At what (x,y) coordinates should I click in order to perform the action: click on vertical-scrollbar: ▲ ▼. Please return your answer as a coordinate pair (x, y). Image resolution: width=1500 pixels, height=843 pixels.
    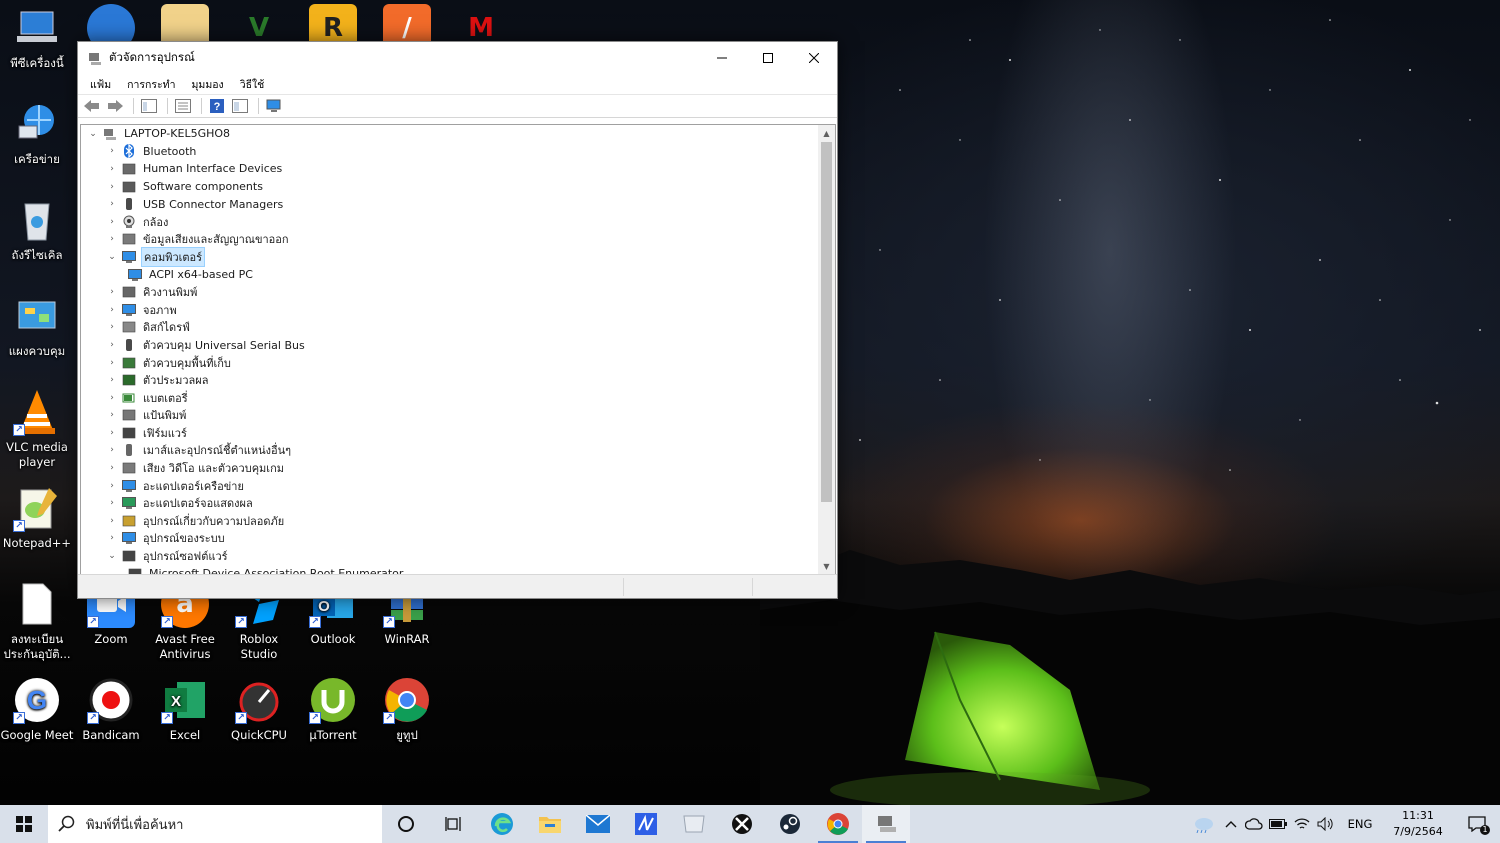
    Looking at the image, I should click on (826, 349).